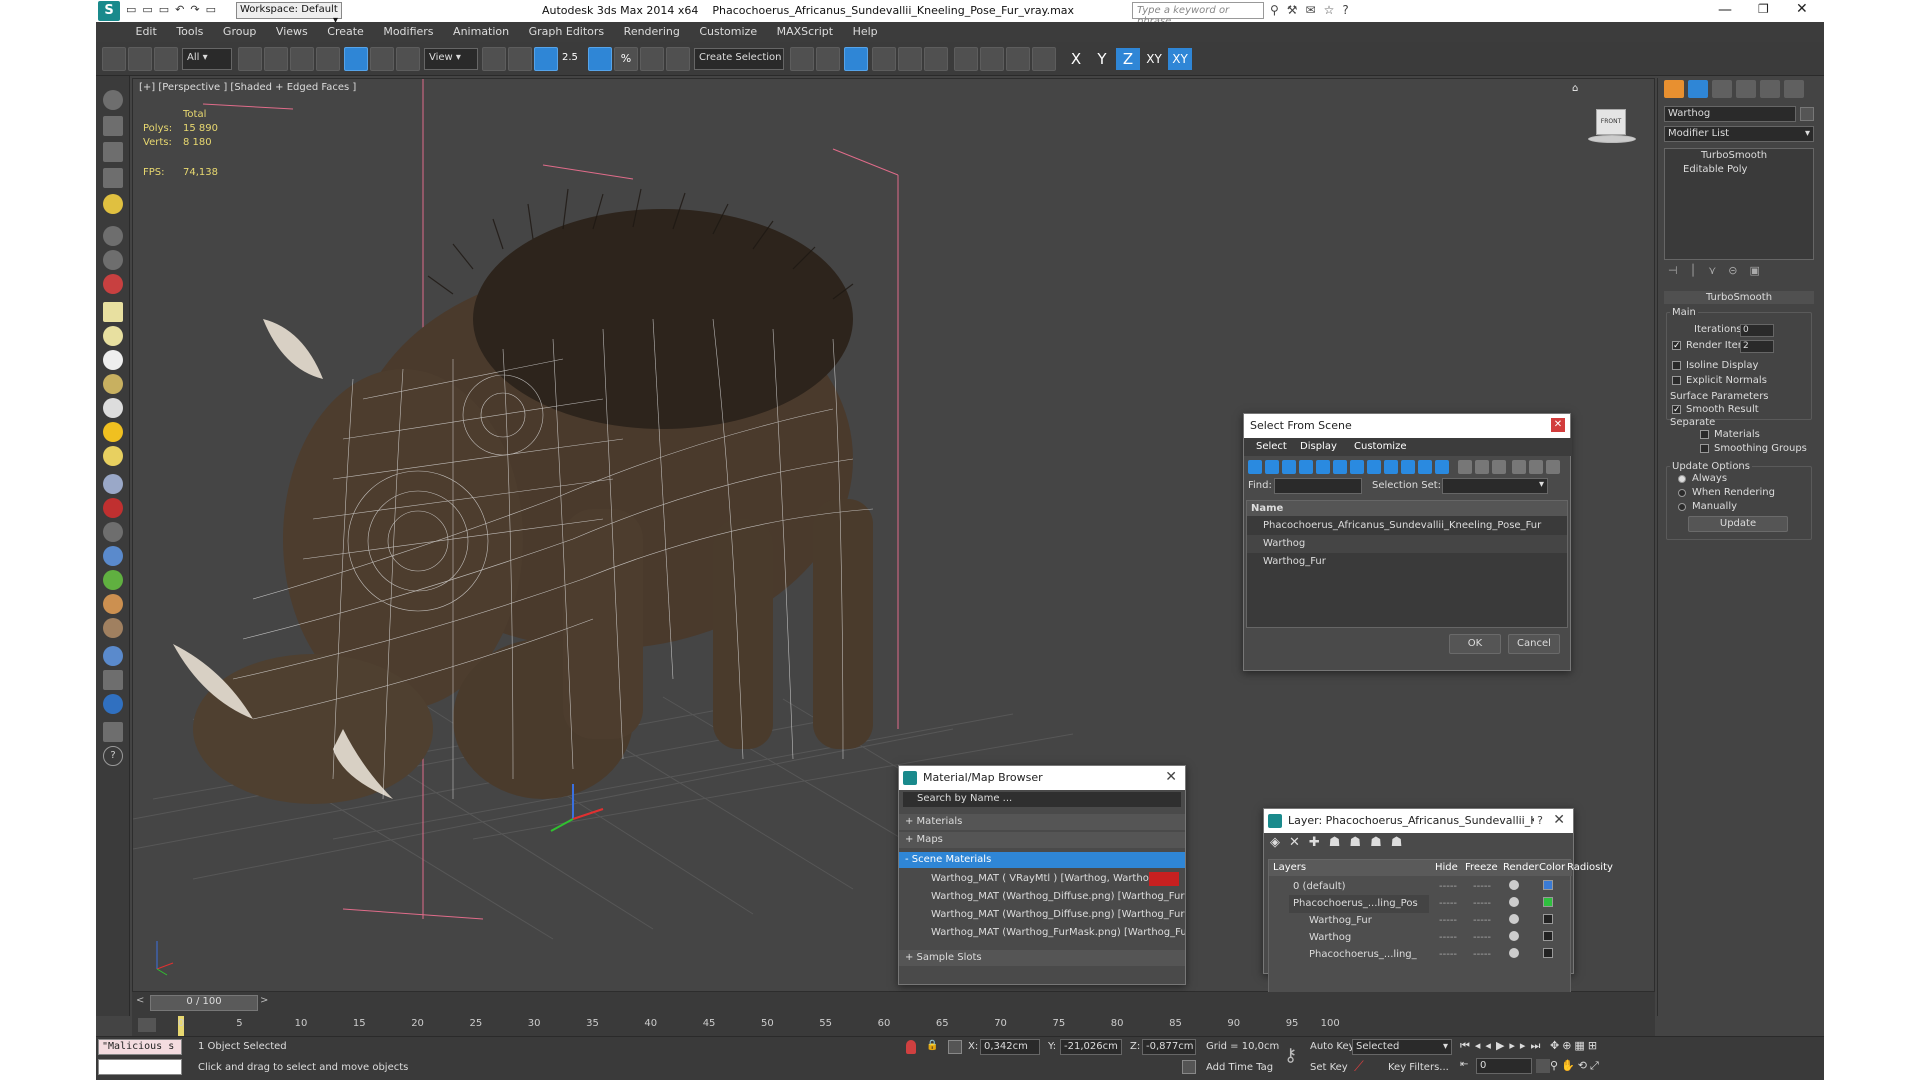 The image size is (1920, 1080). I want to click on particles-icon, so click(113, 484).